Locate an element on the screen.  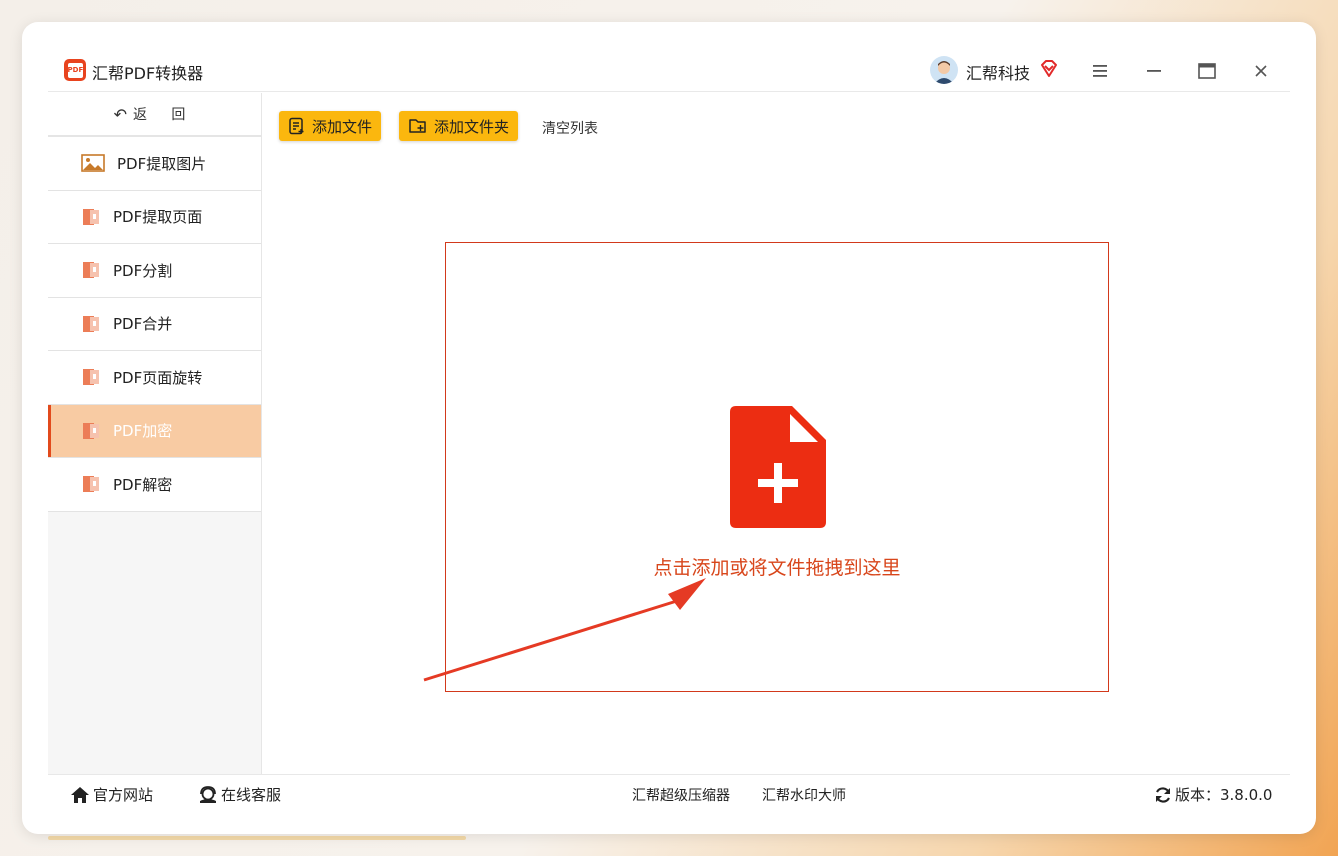
sidebar-item-extract-pages: PDF提取页面 is located at coordinates (154, 217).